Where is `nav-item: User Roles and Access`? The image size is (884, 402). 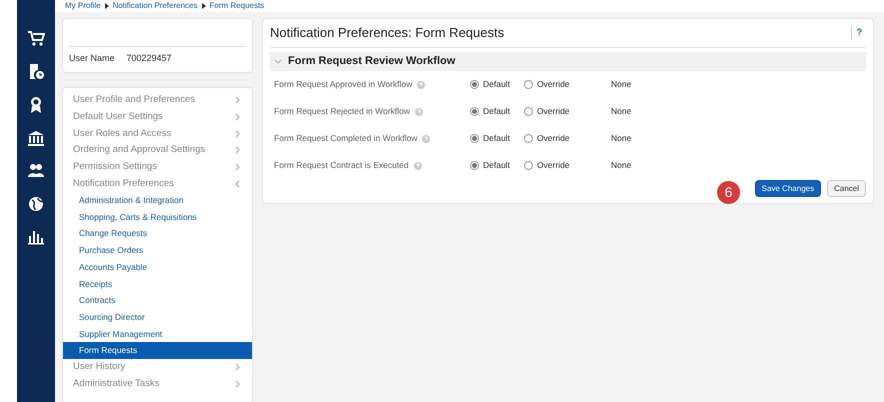
nav-item: User Roles and Access is located at coordinates (157, 133).